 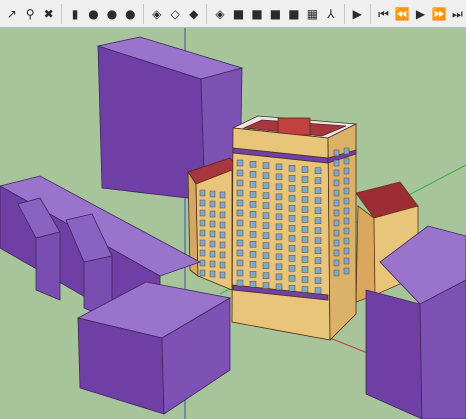 I want to click on play-icon: ▶, so click(x=420, y=14).